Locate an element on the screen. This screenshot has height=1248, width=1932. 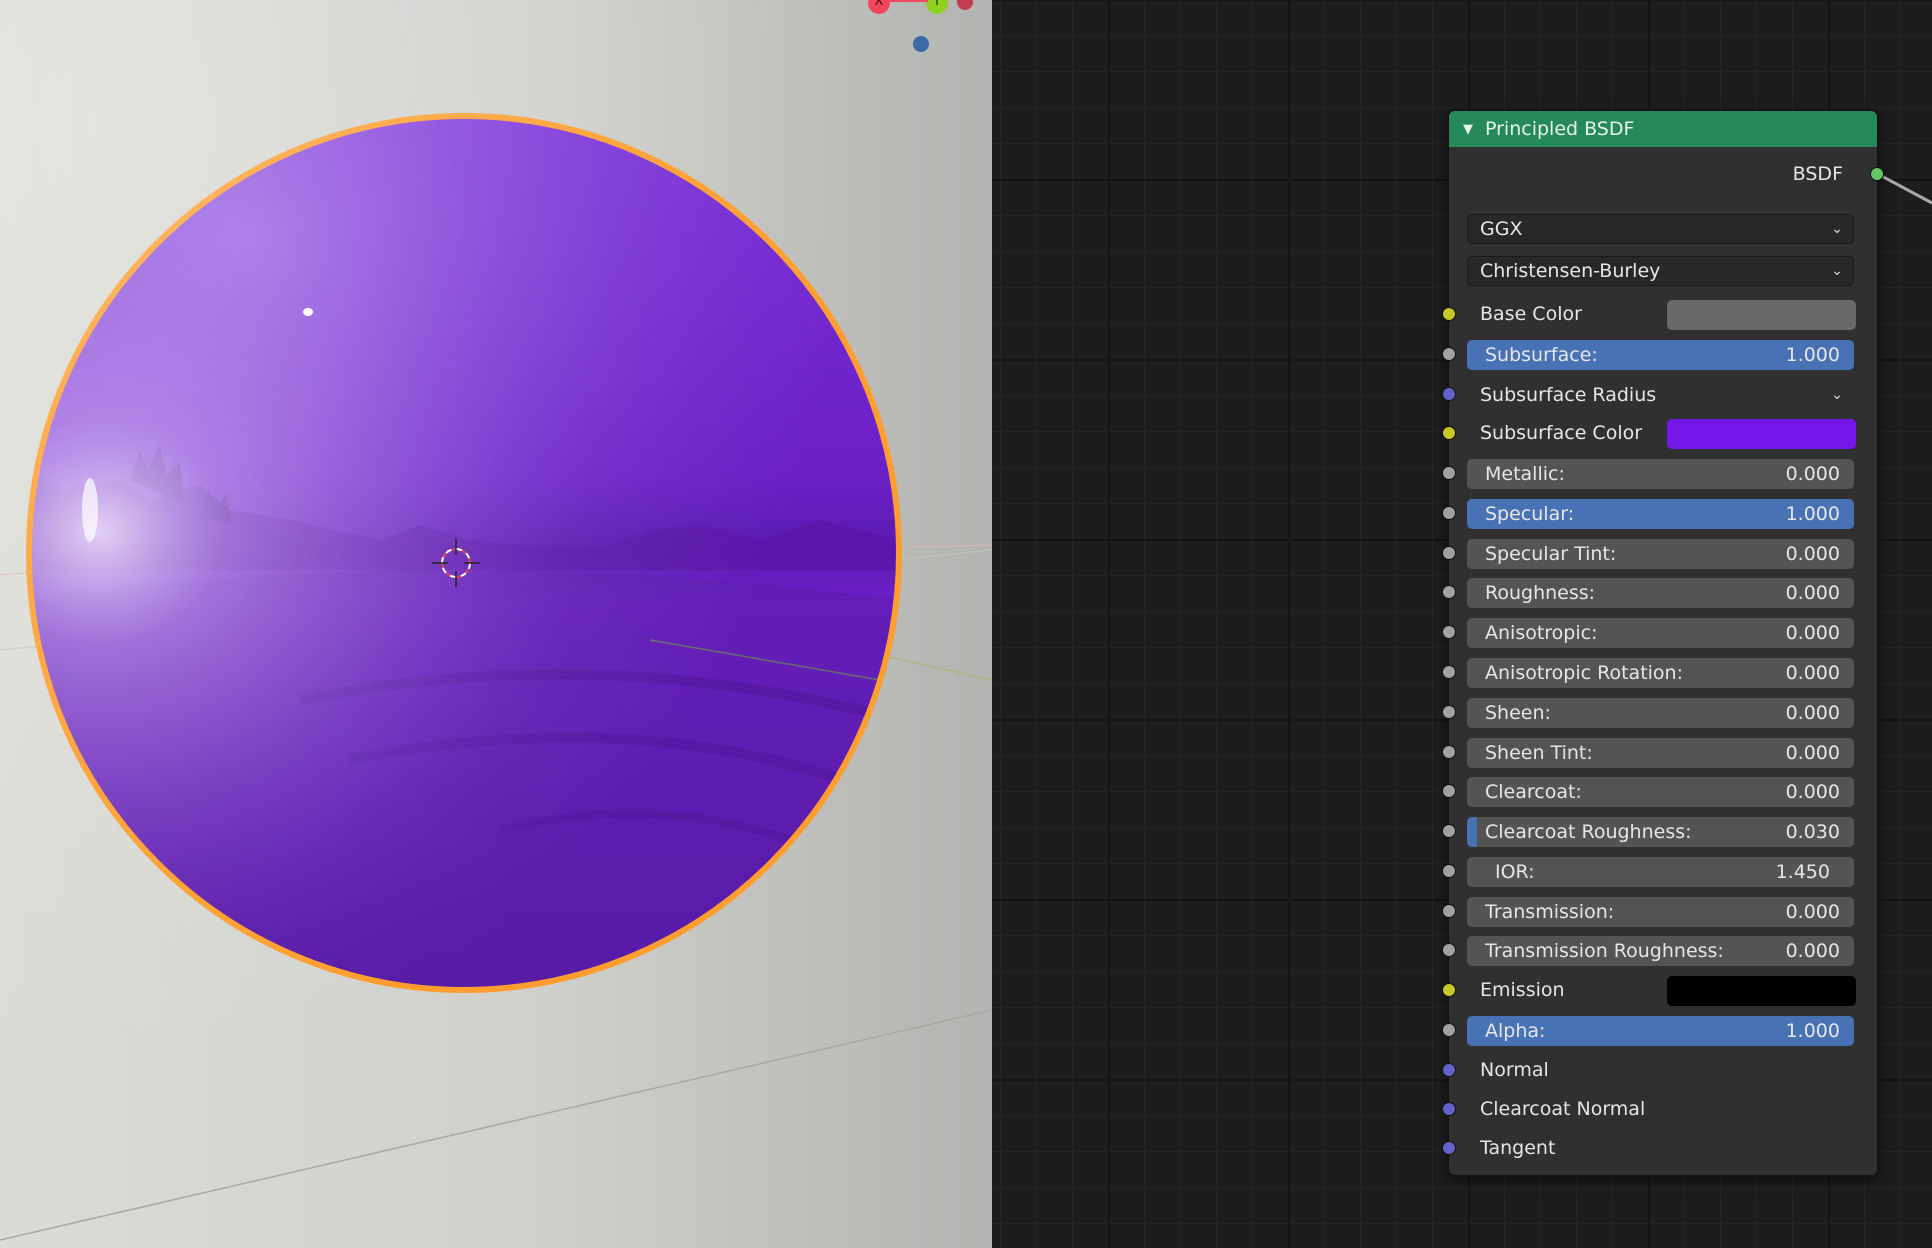
subsurface-row: Subsurface: 1.000 is located at coordinates (1659, 354).